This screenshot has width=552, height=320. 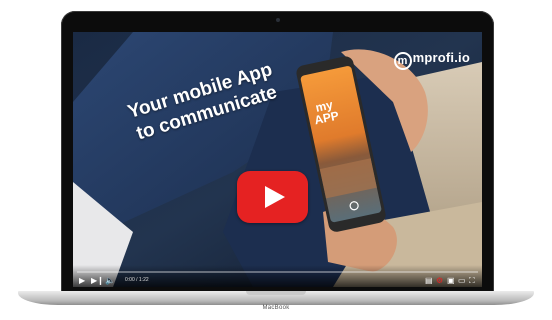 I want to click on laptop-base, so click(x=276, y=298).